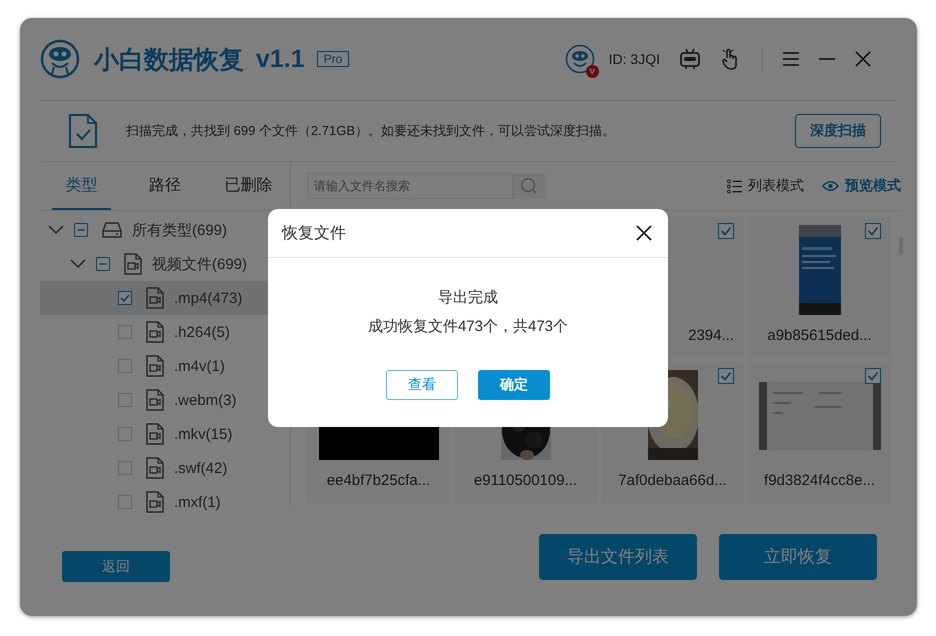 The width and height of the screenshot is (936, 636). What do you see at coordinates (200, 264) in the screenshot?
I see `tree-label: 视频文件(699)` at bounding box center [200, 264].